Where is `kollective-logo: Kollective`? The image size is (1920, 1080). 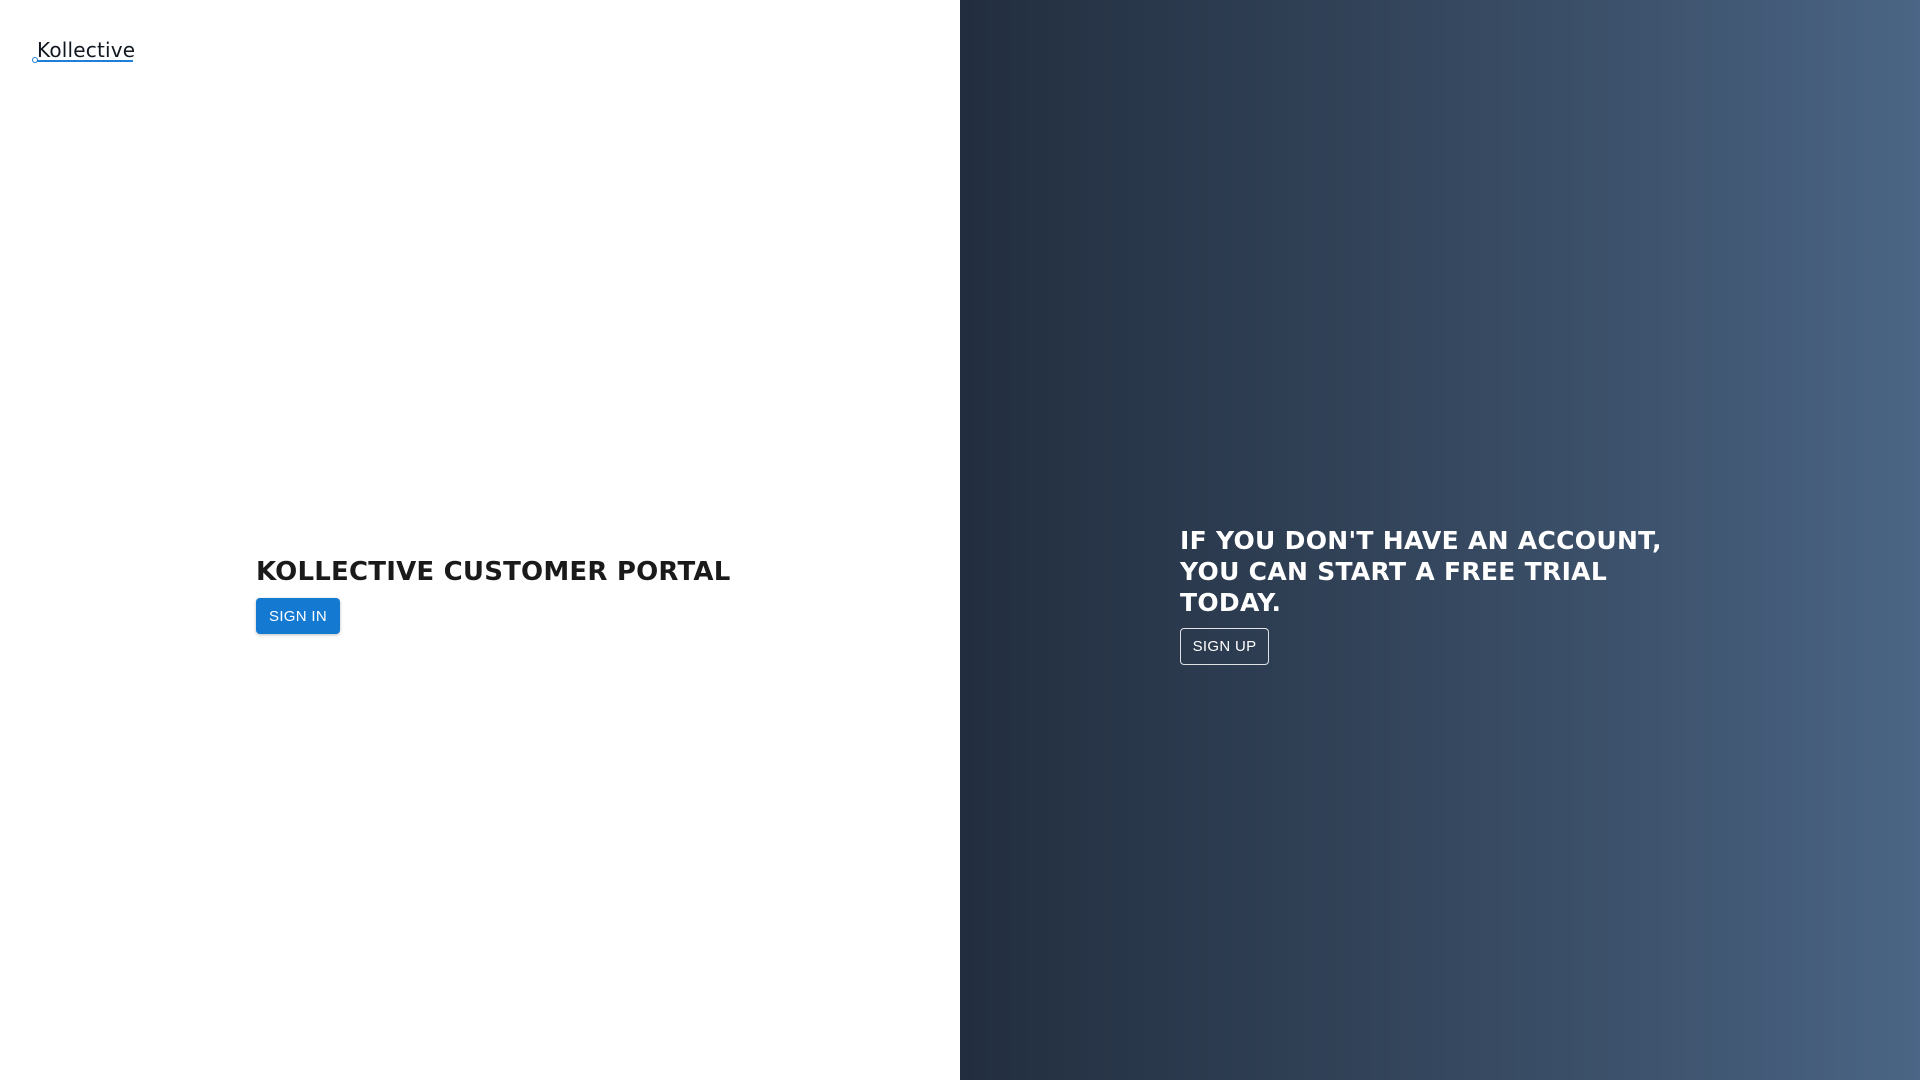
kollective-logo: Kollective is located at coordinates (87, 53).